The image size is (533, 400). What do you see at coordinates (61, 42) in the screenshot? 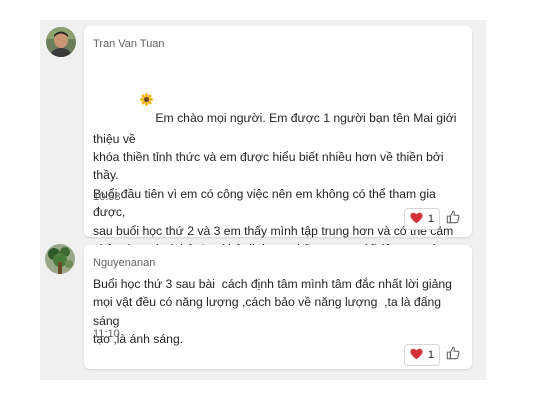
I see `avatar-tran-van-tuan` at bounding box center [61, 42].